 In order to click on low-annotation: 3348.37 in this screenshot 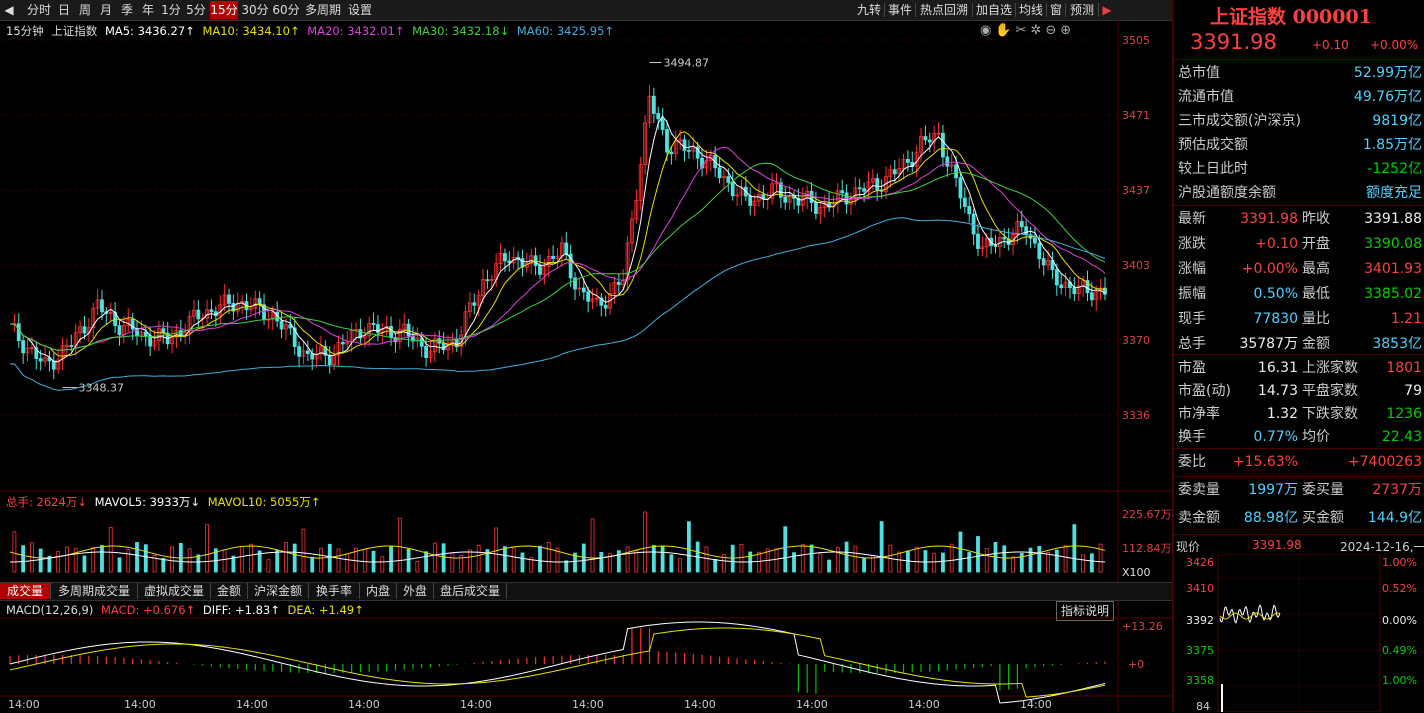, I will do `click(102, 388)`.